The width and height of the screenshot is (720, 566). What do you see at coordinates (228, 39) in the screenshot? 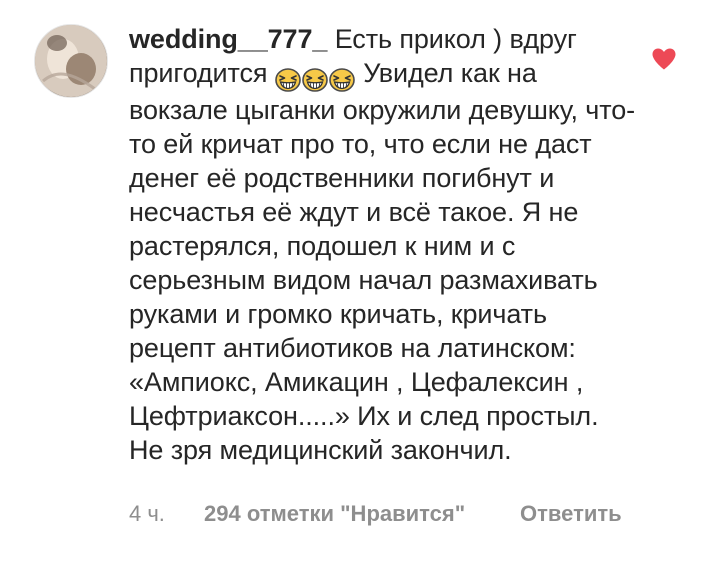
I see `comment-username: wedding__777_` at bounding box center [228, 39].